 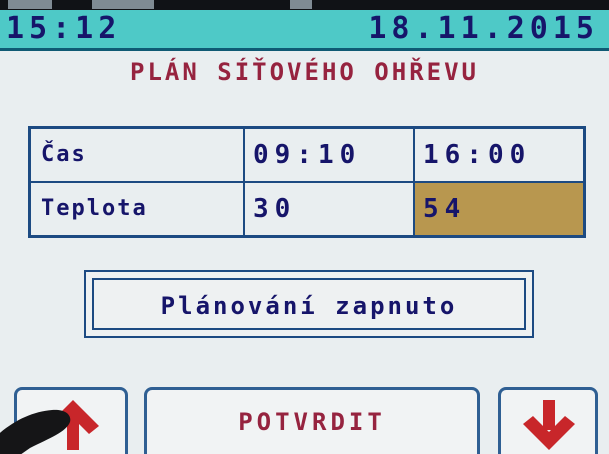 I want to click on row-label-time: Čas, so click(x=137, y=155).